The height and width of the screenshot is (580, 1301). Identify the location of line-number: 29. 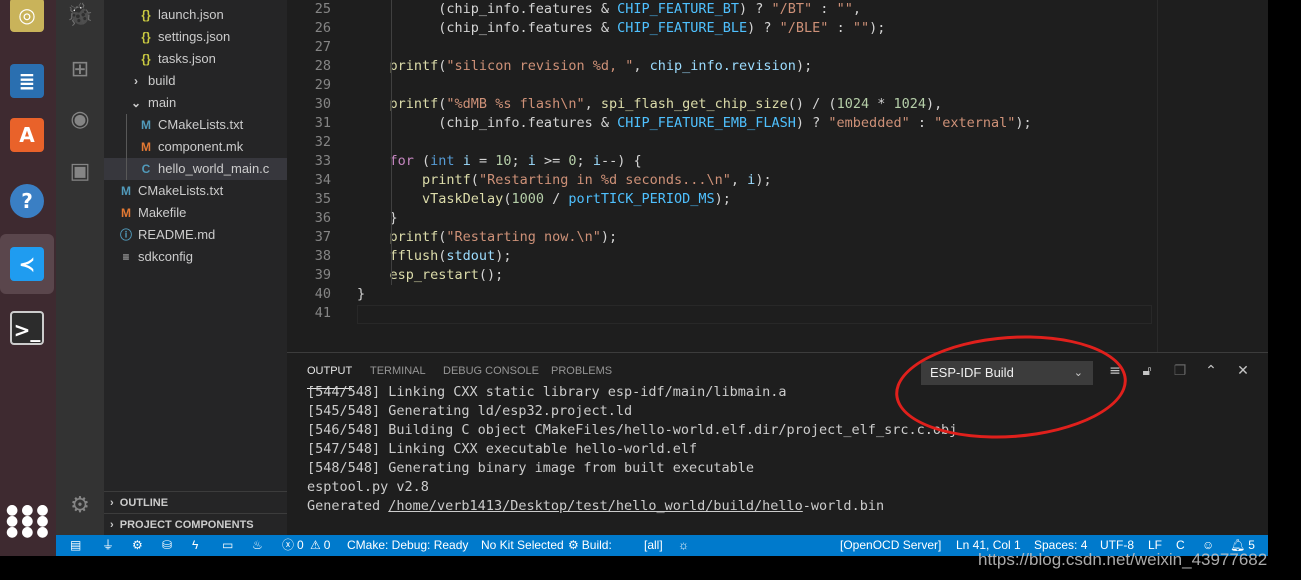
(322, 85).